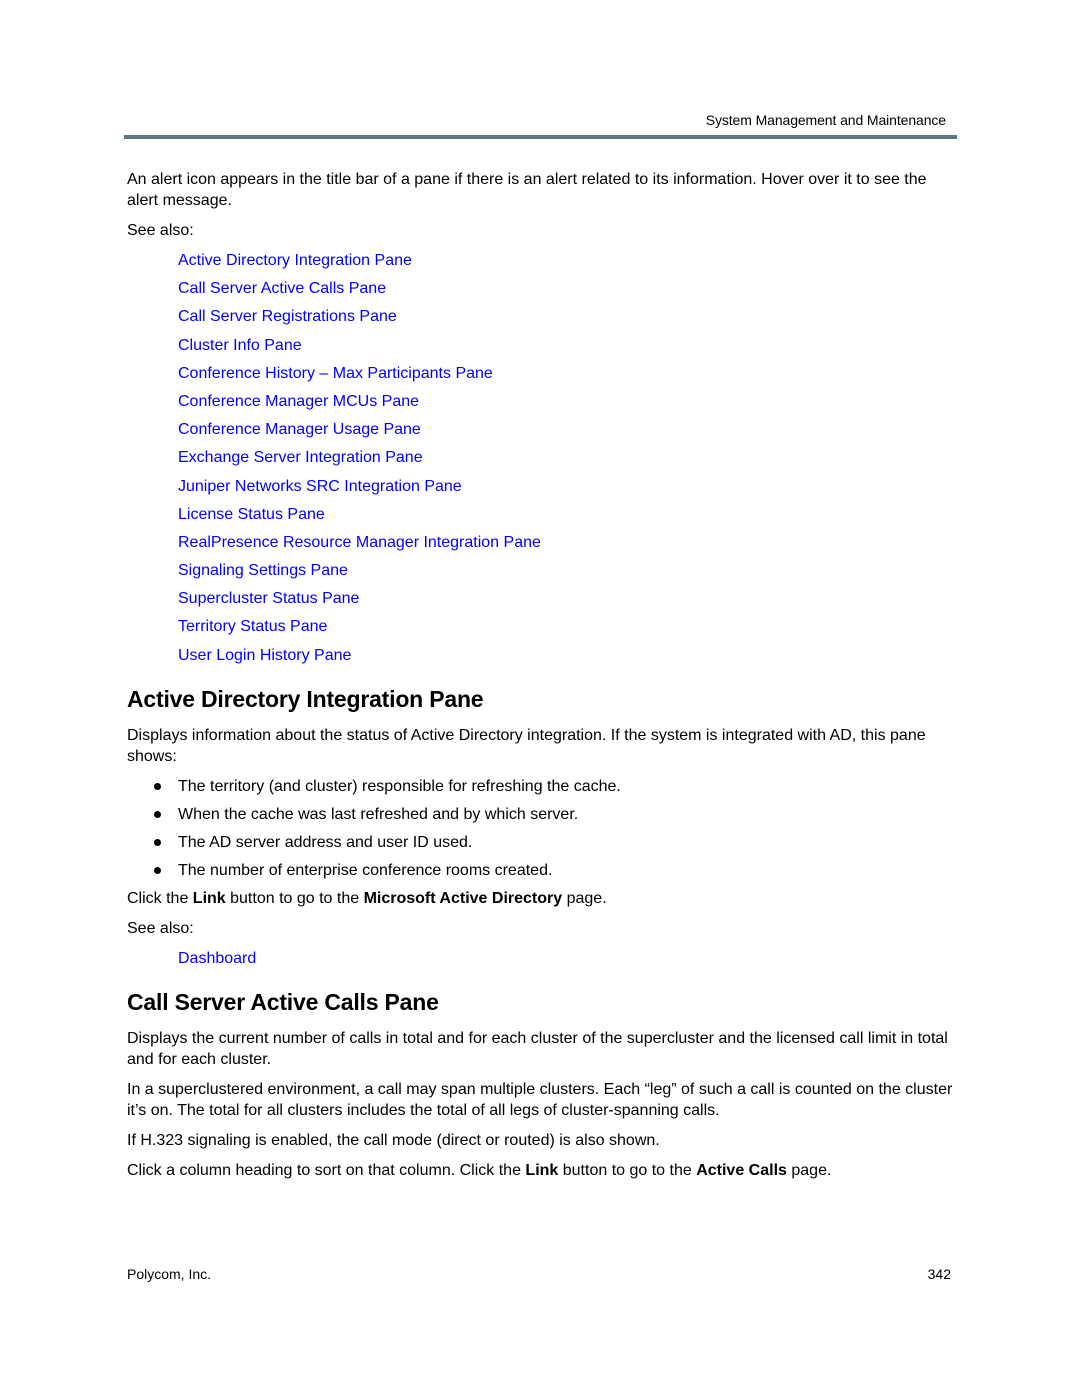 Image resolution: width=1080 pixels, height=1397 pixels. What do you see at coordinates (939, 1274) in the screenshot?
I see `footer-page-number: 342` at bounding box center [939, 1274].